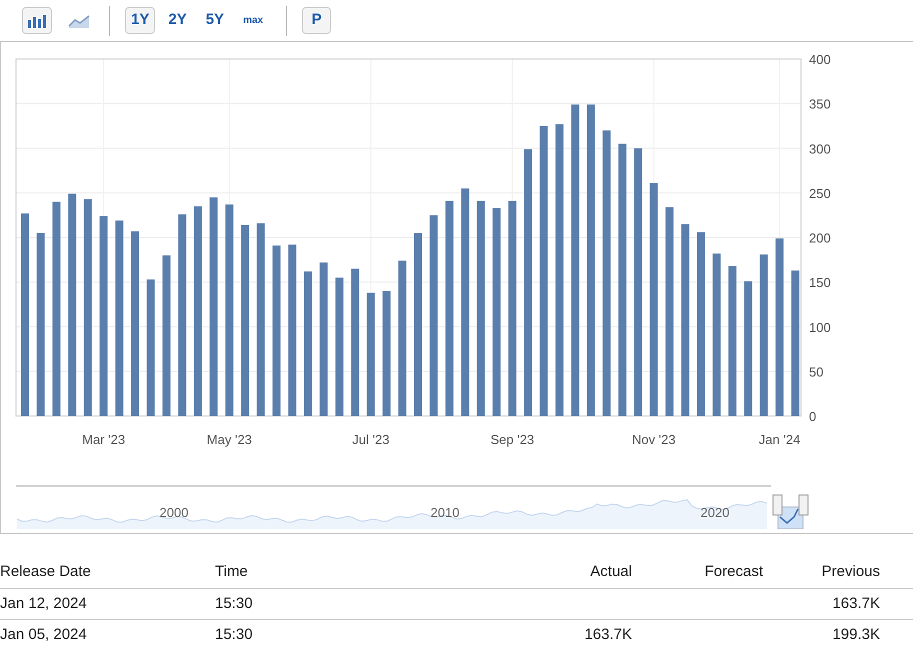 The height and width of the screenshot is (646, 913). Describe the element at coordinates (44, 634) in the screenshot. I see `table-cell-text: Jan 05, 2024` at that location.